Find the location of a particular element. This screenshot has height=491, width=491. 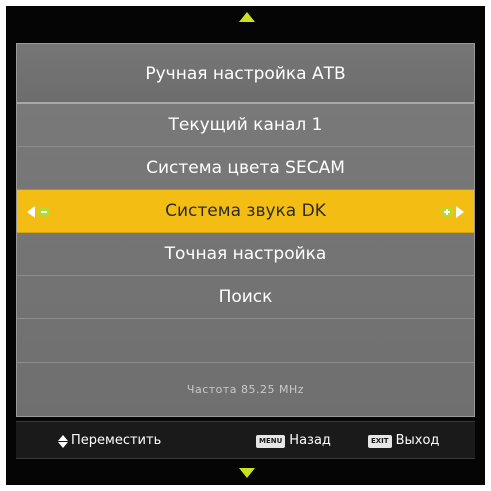

exit-key-icon: EXIT is located at coordinates (380, 441).